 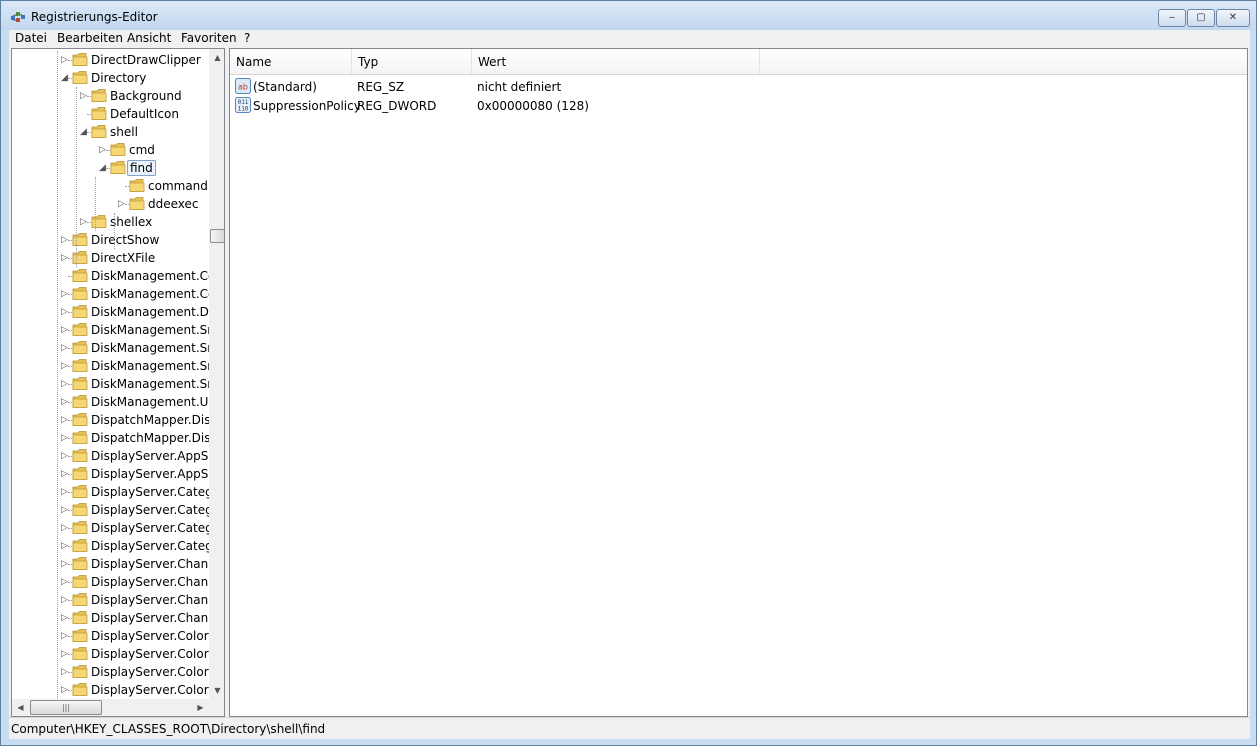 What do you see at coordinates (144, 114) in the screenshot?
I see `tree-item-label: DefaultIcon` at bounding box center [144, 114].